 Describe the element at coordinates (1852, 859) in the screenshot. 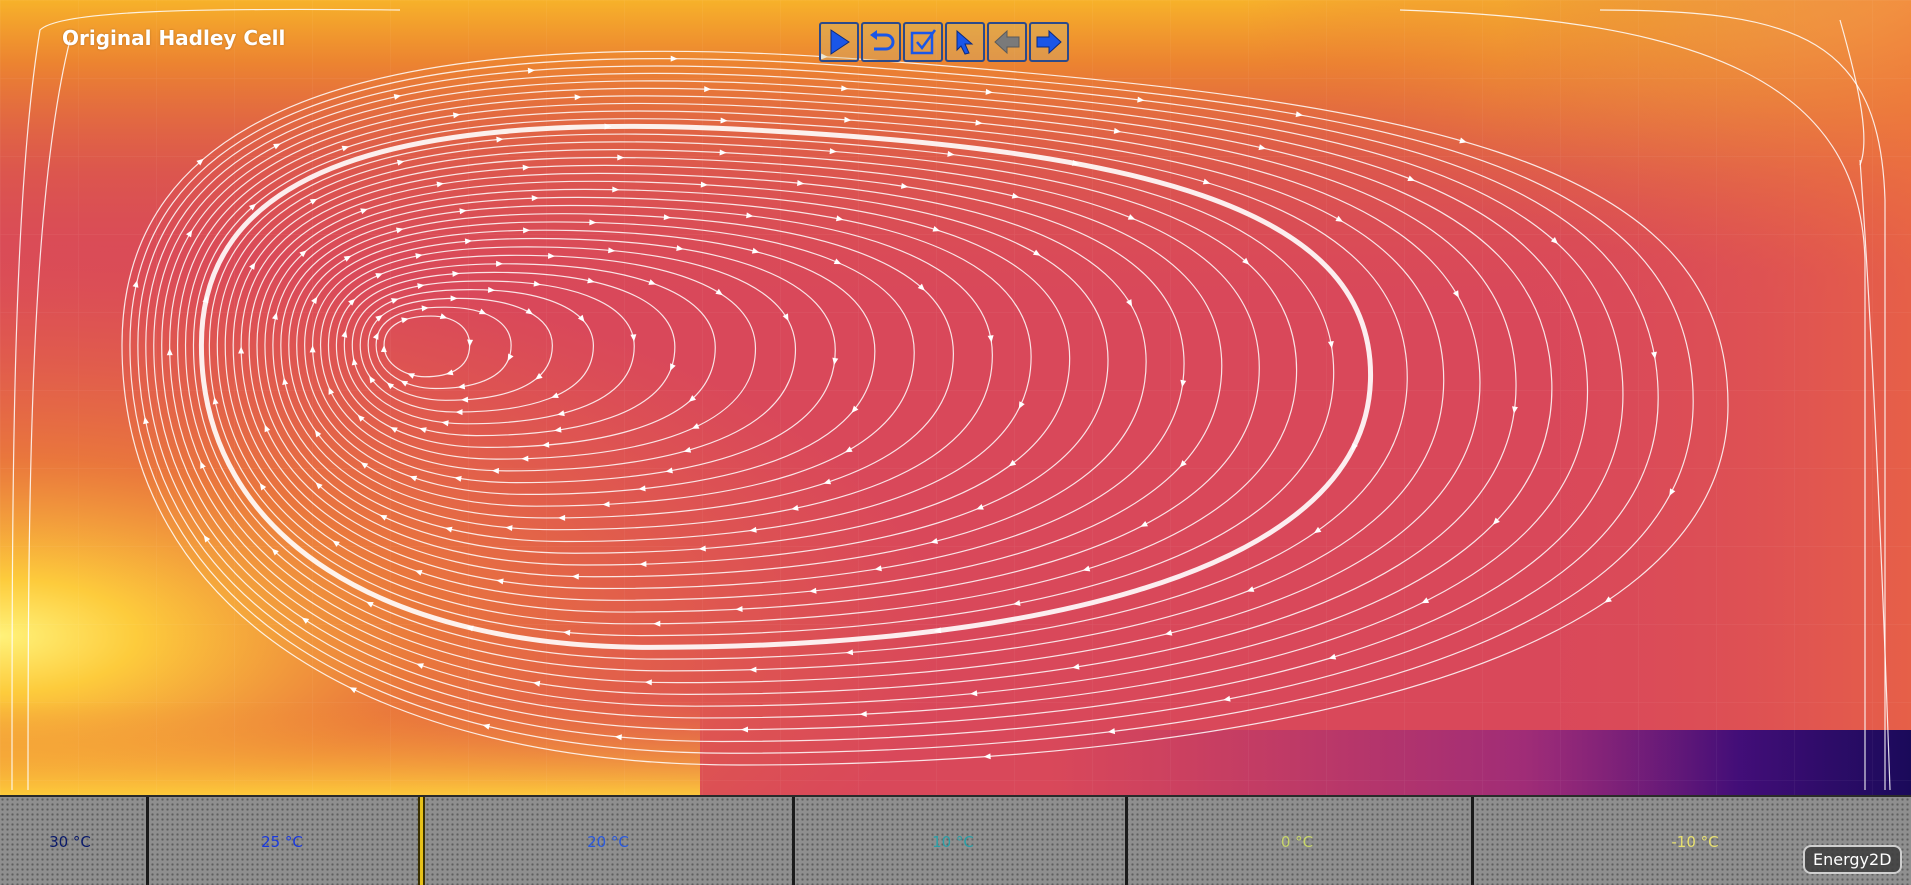

I see `brand-badge: Energy2D` at that location.